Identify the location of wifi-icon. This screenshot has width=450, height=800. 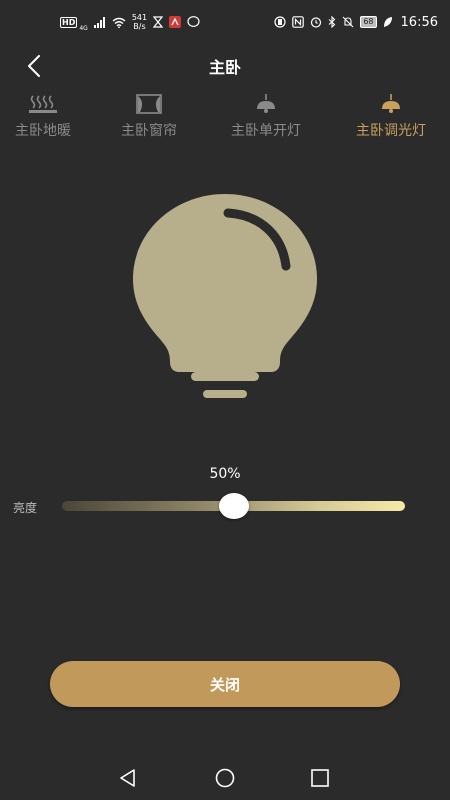
(119, 22).